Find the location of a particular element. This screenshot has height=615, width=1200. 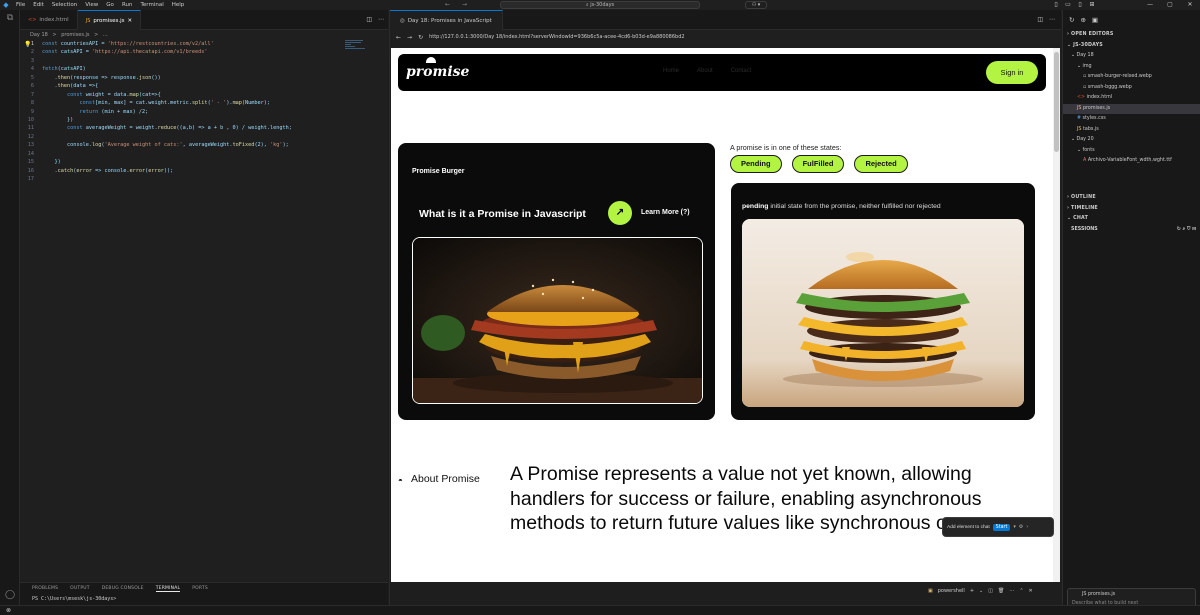

open-editors-section: › OPEN EDITORS is located at coordinates (1131, 35).